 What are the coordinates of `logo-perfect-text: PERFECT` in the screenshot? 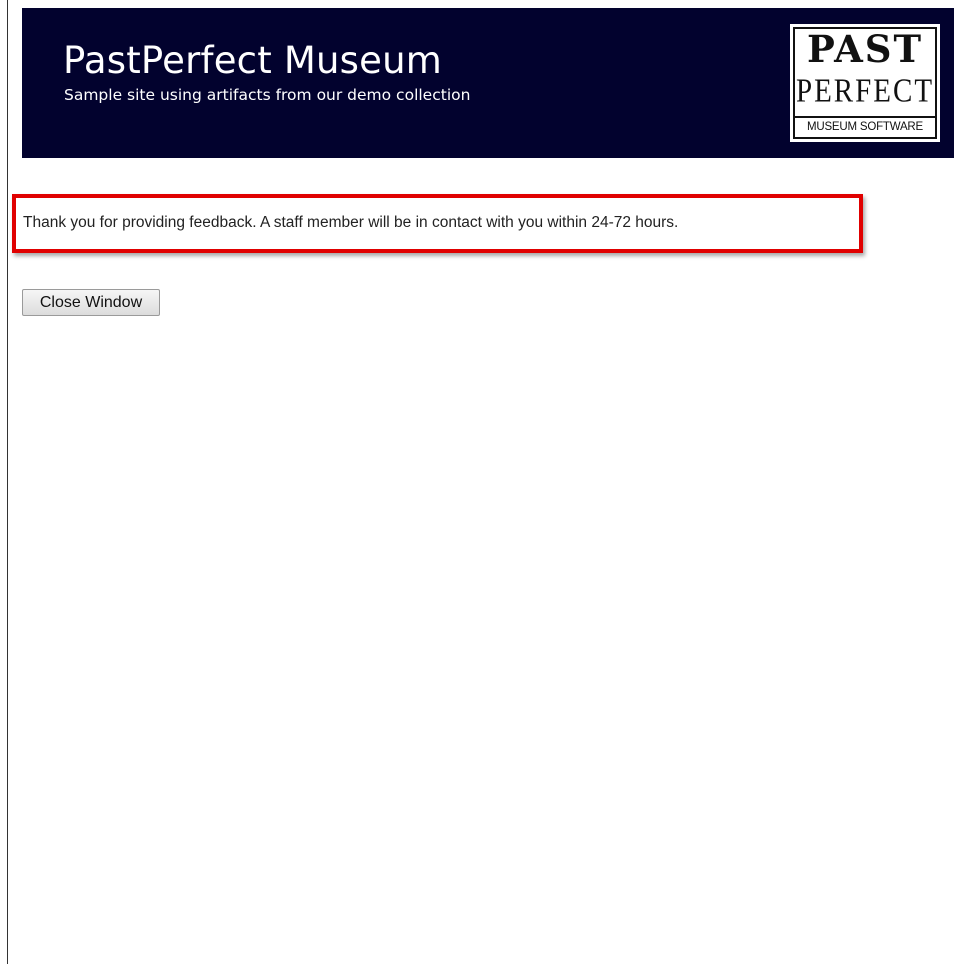 It's located at (865, 91).